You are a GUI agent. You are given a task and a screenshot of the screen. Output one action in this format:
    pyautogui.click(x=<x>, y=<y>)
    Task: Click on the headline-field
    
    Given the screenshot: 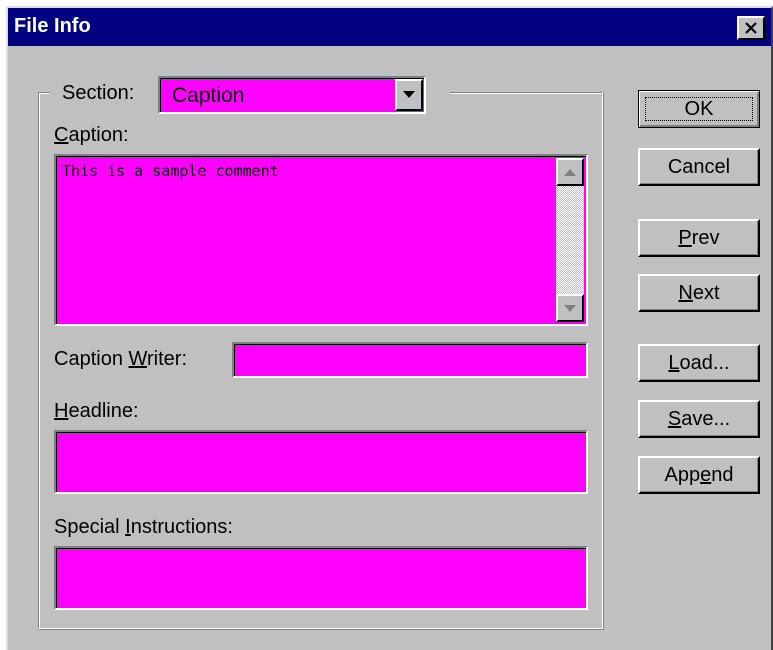 What is the action you would take?
    pyautogui.click(x=321, y=462)
    